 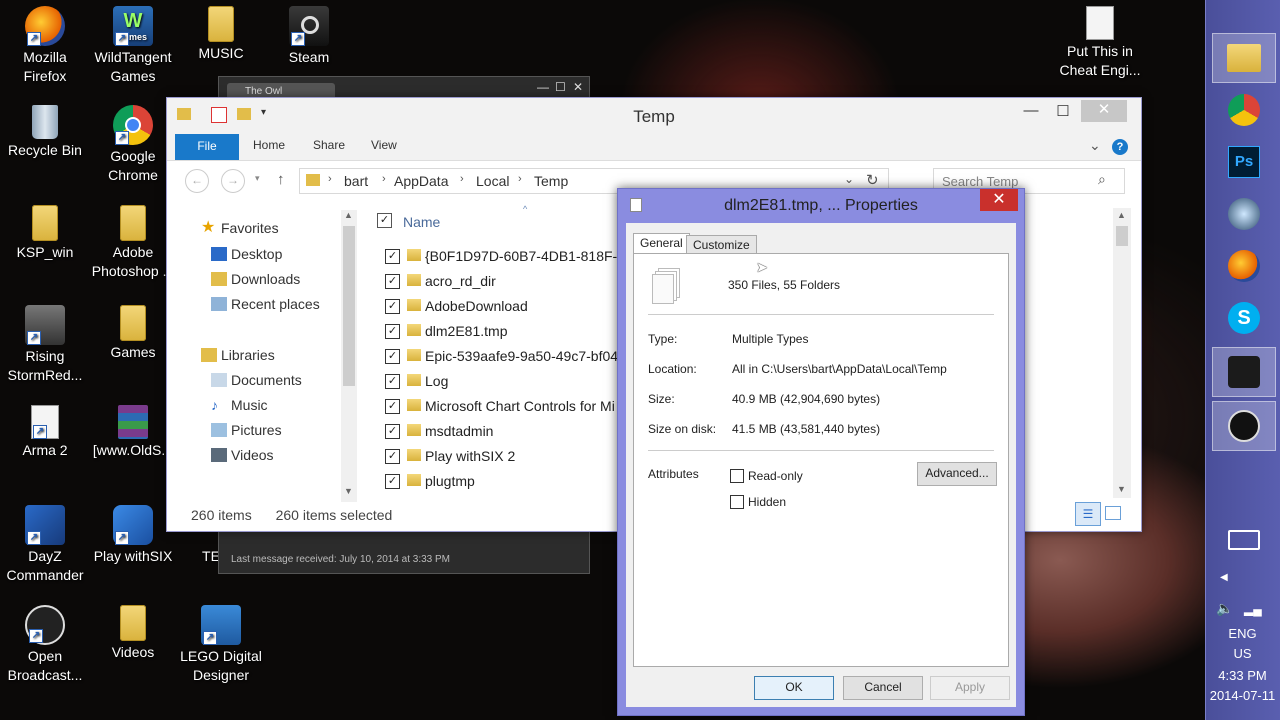 What do you see at coordinates (1095, 145) in the screenshot?
I see `expand-ribbon-icon: ⌄` at bounding box center [1095, 145].